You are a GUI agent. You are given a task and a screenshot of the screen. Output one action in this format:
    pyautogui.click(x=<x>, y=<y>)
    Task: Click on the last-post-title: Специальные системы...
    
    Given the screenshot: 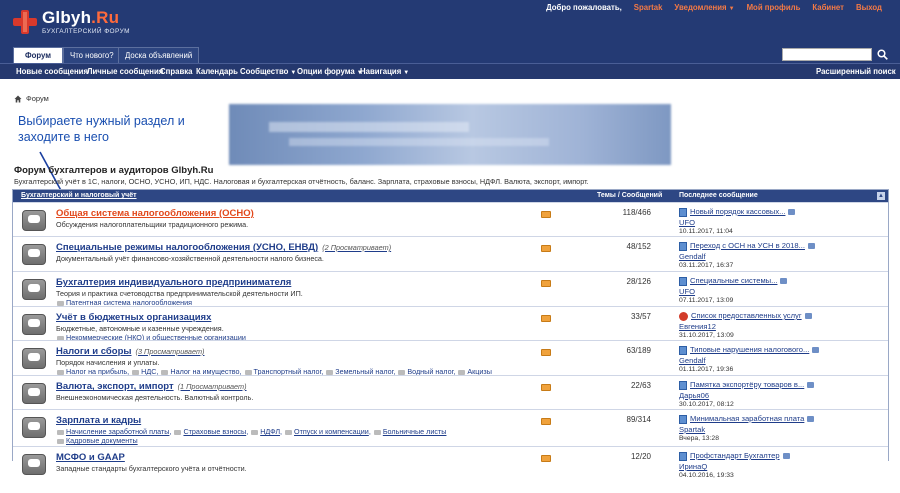 What is the action you would take?
    pyautogui.click(x=733, y=280)
    